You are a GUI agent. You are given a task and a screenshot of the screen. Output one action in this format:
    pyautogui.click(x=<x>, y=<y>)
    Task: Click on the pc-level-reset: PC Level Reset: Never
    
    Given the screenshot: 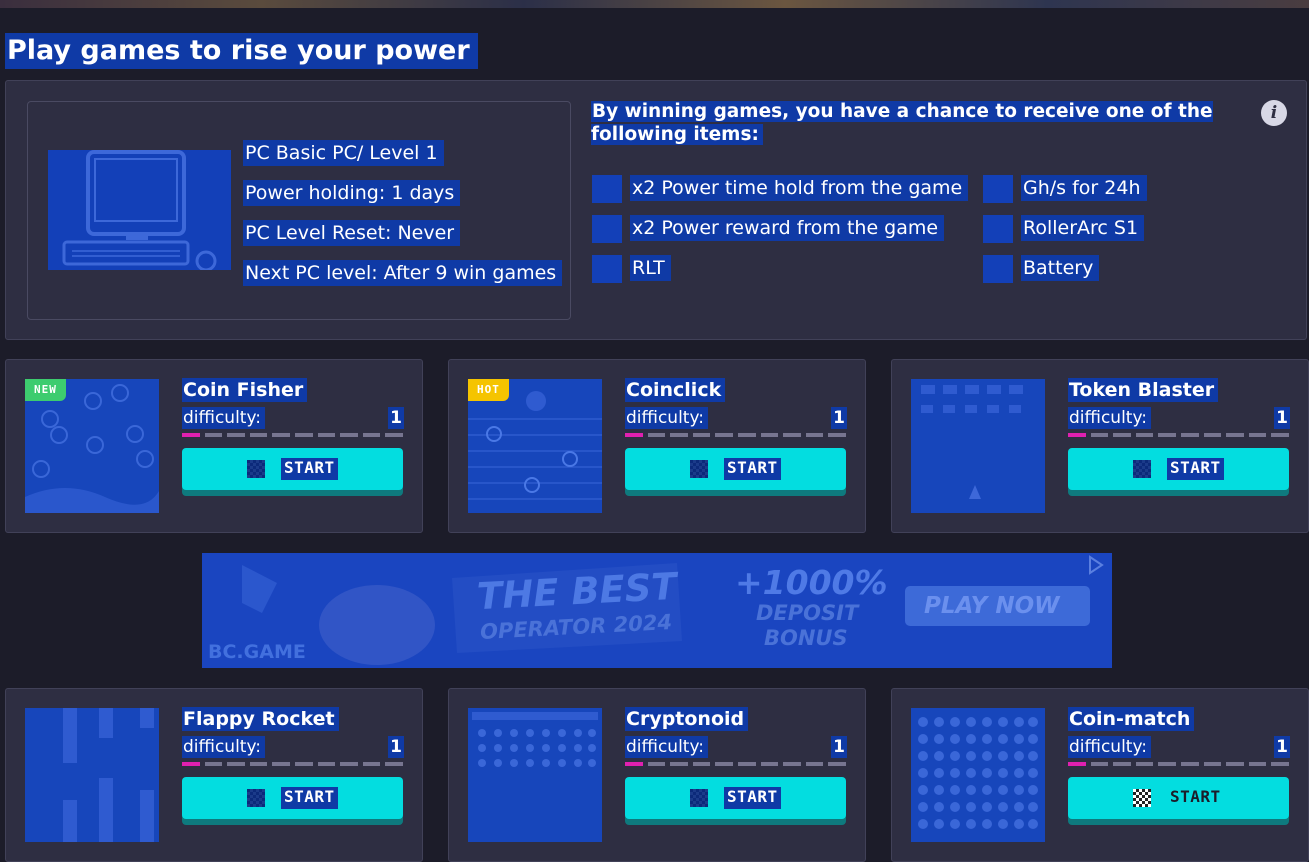 What is the action you would take?
    pyautogui.click(x=352, y=233)
    